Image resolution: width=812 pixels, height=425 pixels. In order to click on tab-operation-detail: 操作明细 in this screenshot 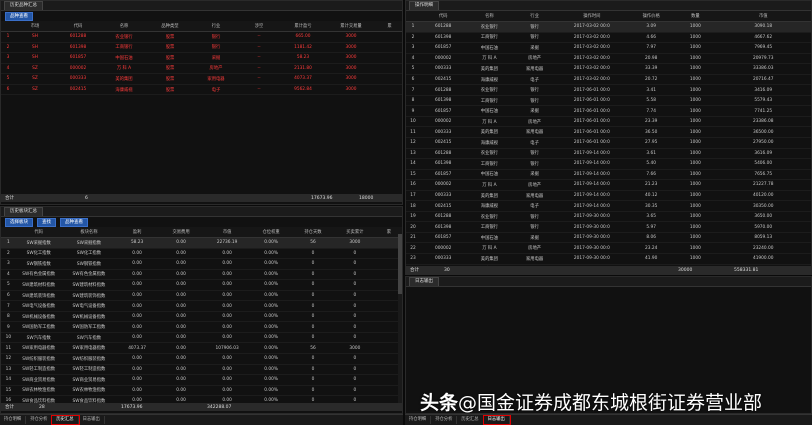, I will do `click(424, 5)`.